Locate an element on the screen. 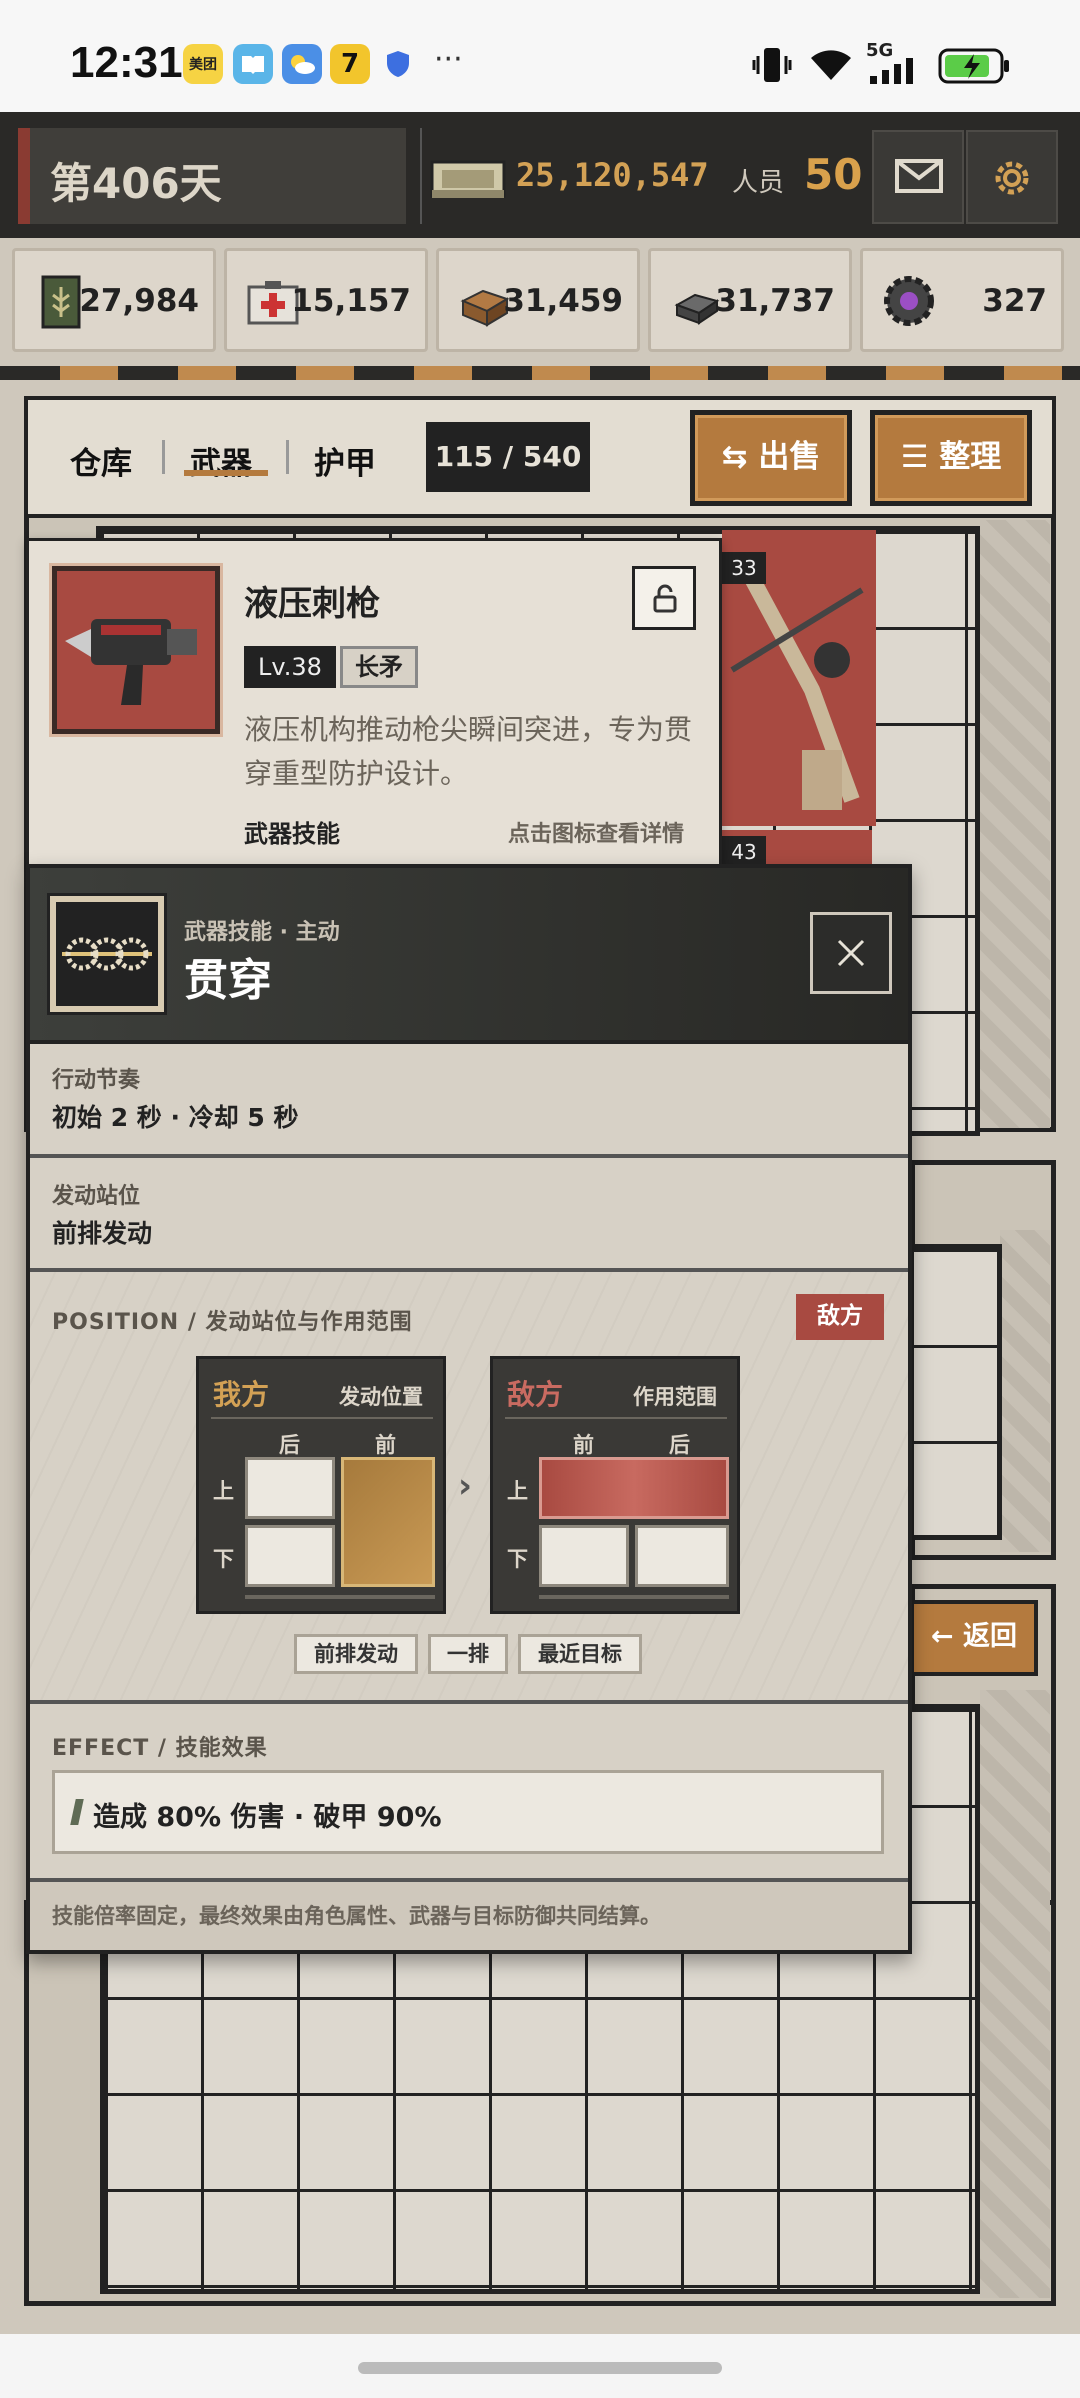 The image size is (1080, 2398). position-header: POSITION / 发动站位与作用范围 is located at coordinates (232, 1322).